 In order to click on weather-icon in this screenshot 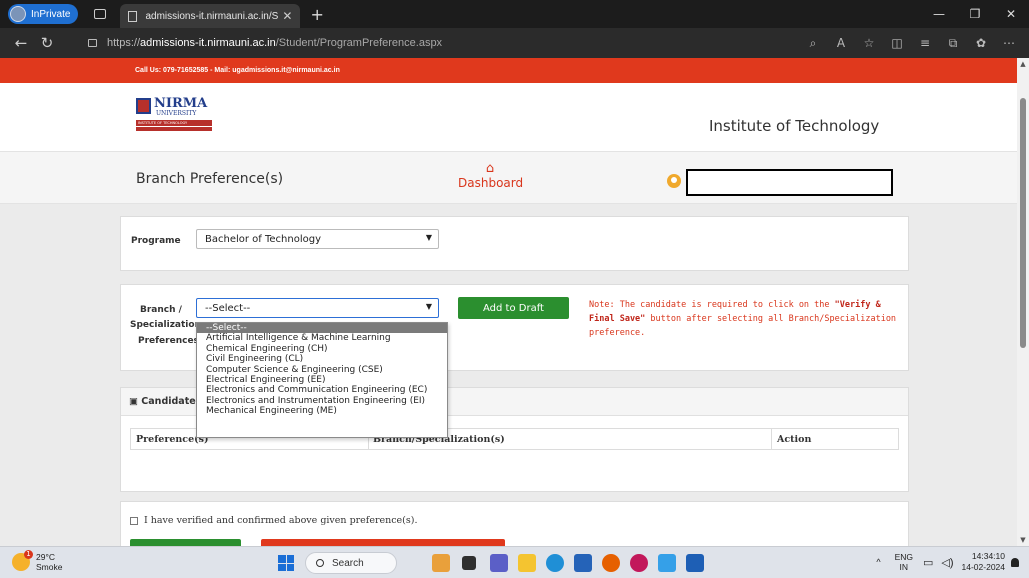, I will do `click(22, 560)`.